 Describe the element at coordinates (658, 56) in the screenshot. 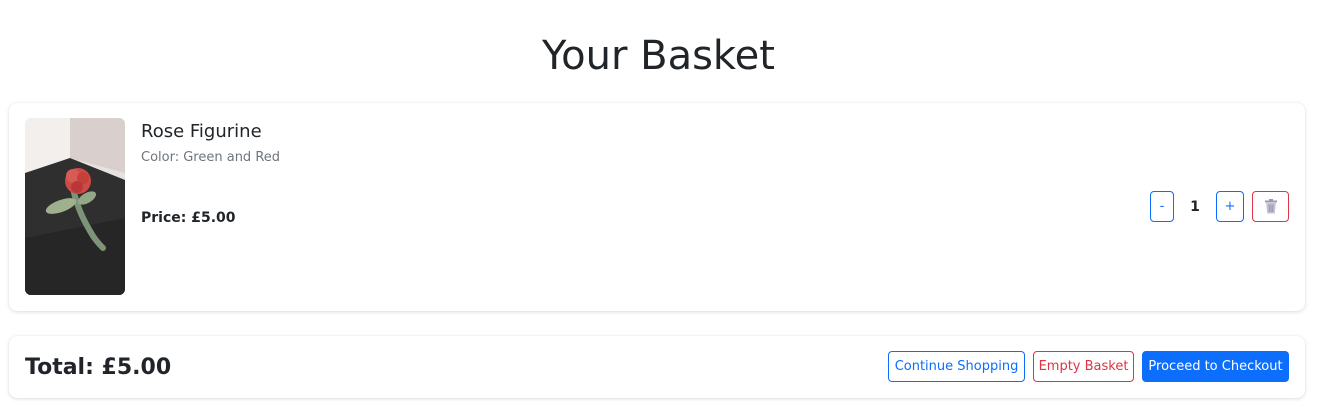

I see `page-title: Your Basket` at that location.